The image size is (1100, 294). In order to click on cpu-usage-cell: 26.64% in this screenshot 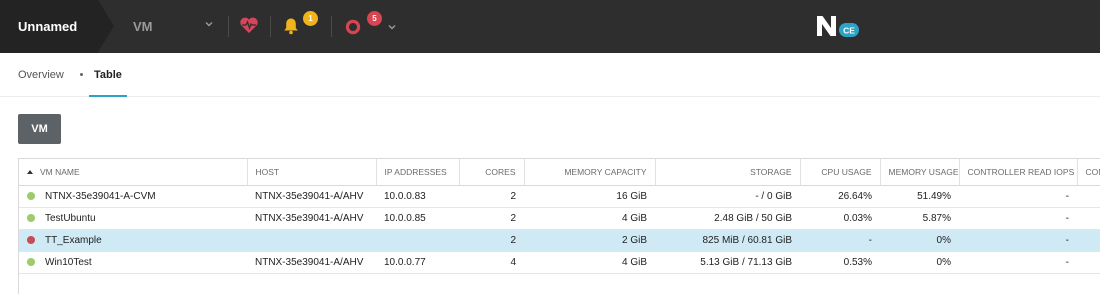, I will do `click(840, 196)`.